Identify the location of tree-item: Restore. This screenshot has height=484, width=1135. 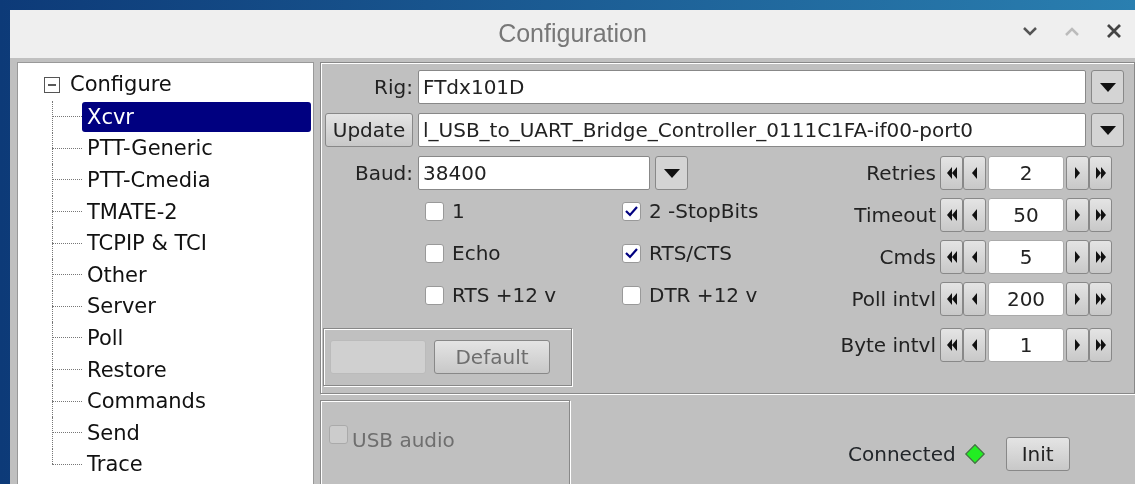
(127, 369).